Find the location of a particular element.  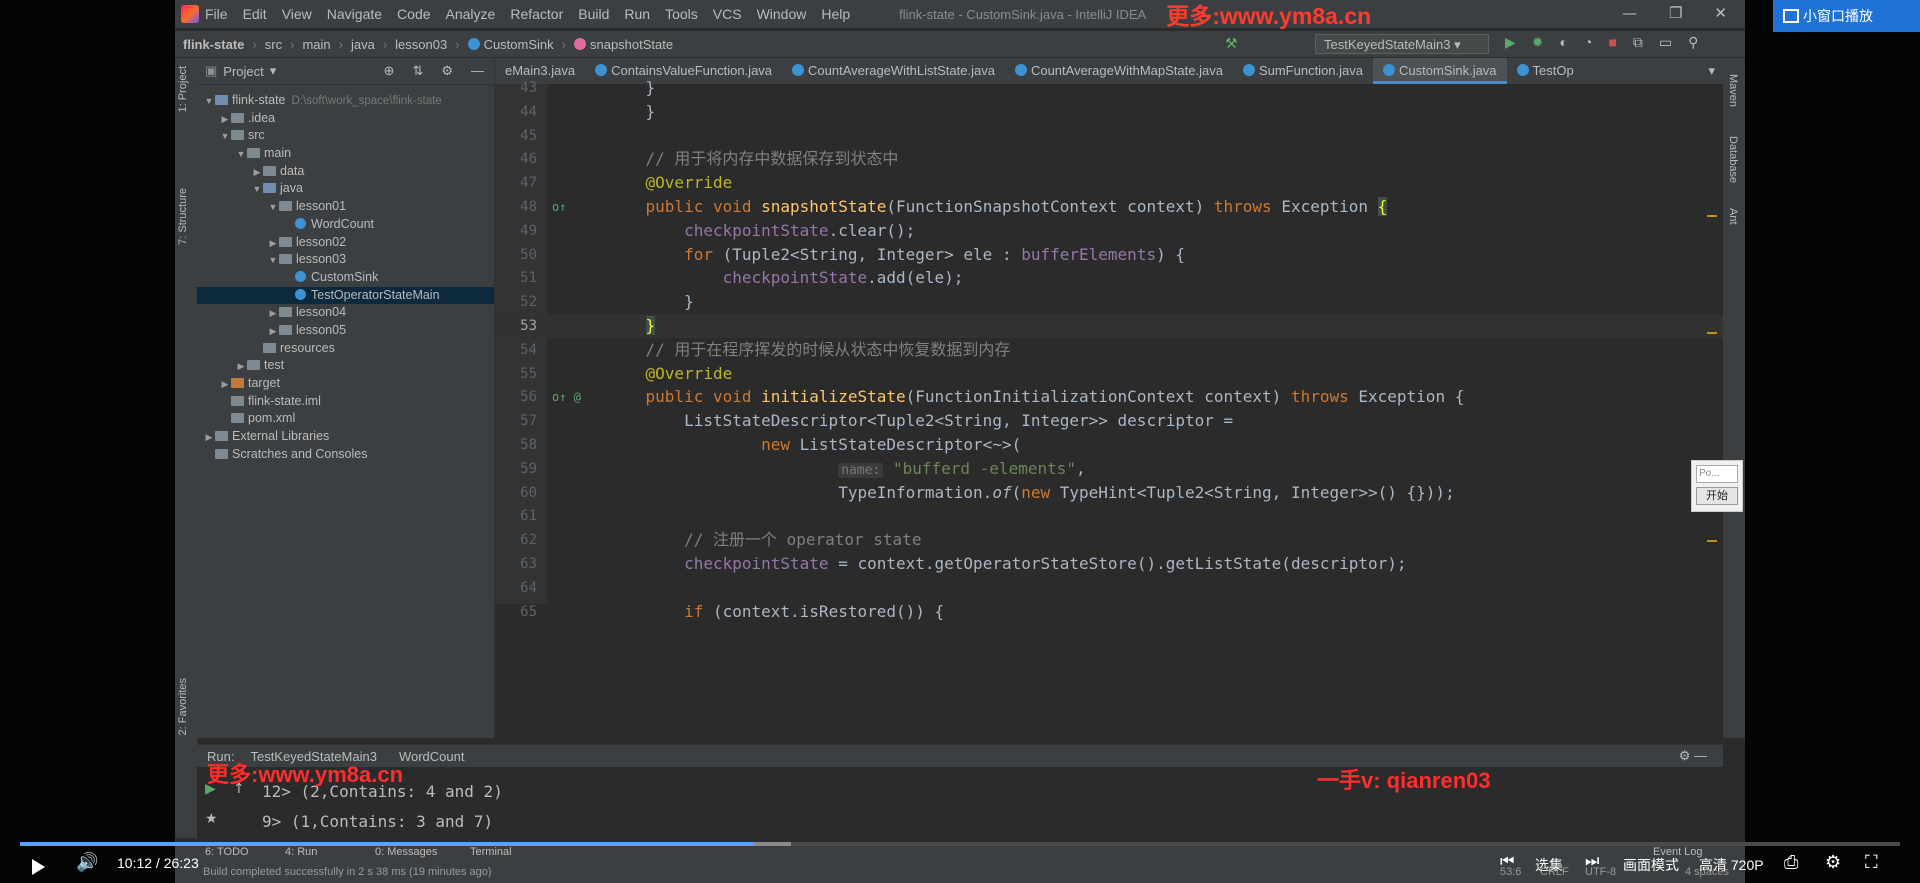

video-progress-bar is located at coordinates (960, 844).